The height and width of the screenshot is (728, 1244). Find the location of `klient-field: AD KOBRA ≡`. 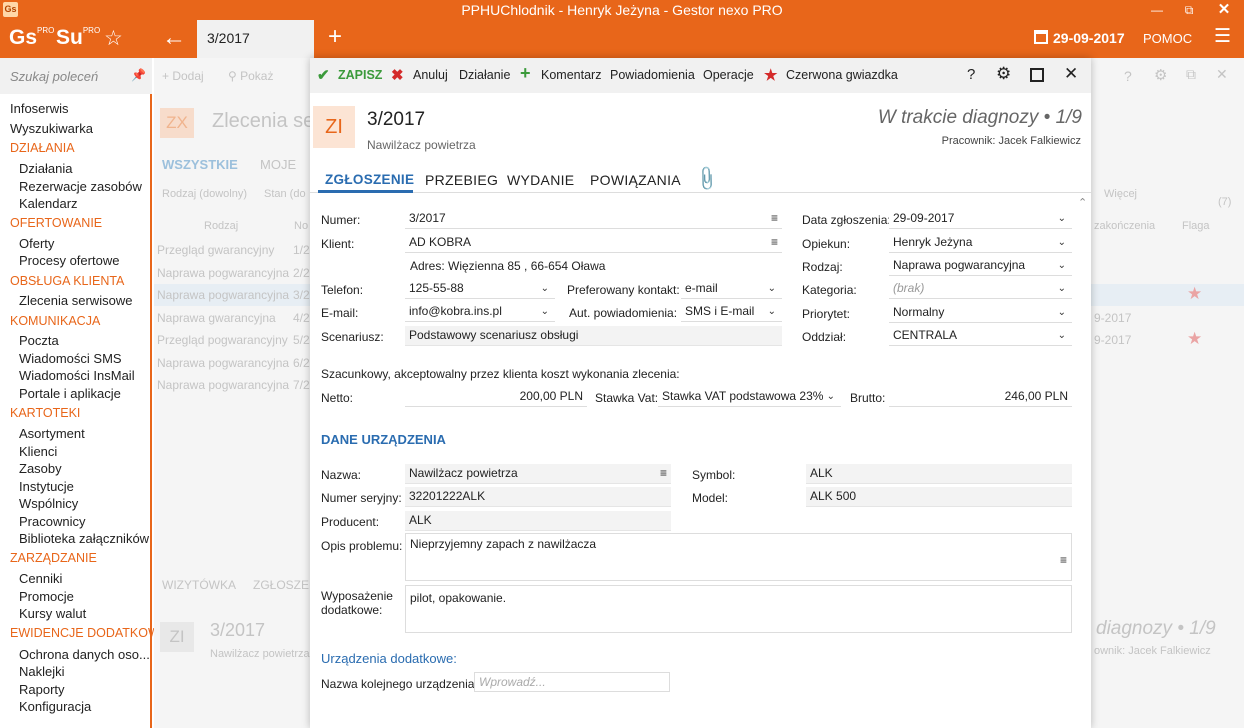

klient-field: AD KOBRA ≡ is located at coordinates (593, 243).